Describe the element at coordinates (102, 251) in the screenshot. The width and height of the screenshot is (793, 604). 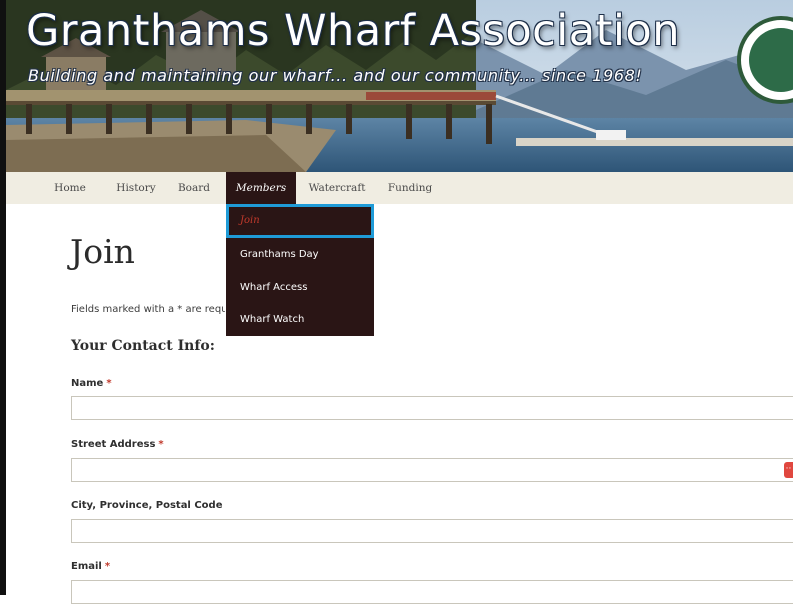
I see `page-title: Join` at that location.